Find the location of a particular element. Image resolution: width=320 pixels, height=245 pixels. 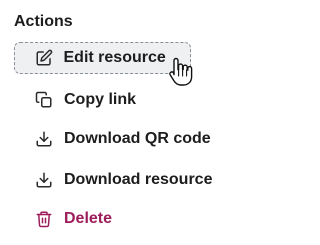

download-resource-menu-item: Download resource is located at coordinates (113, 180).